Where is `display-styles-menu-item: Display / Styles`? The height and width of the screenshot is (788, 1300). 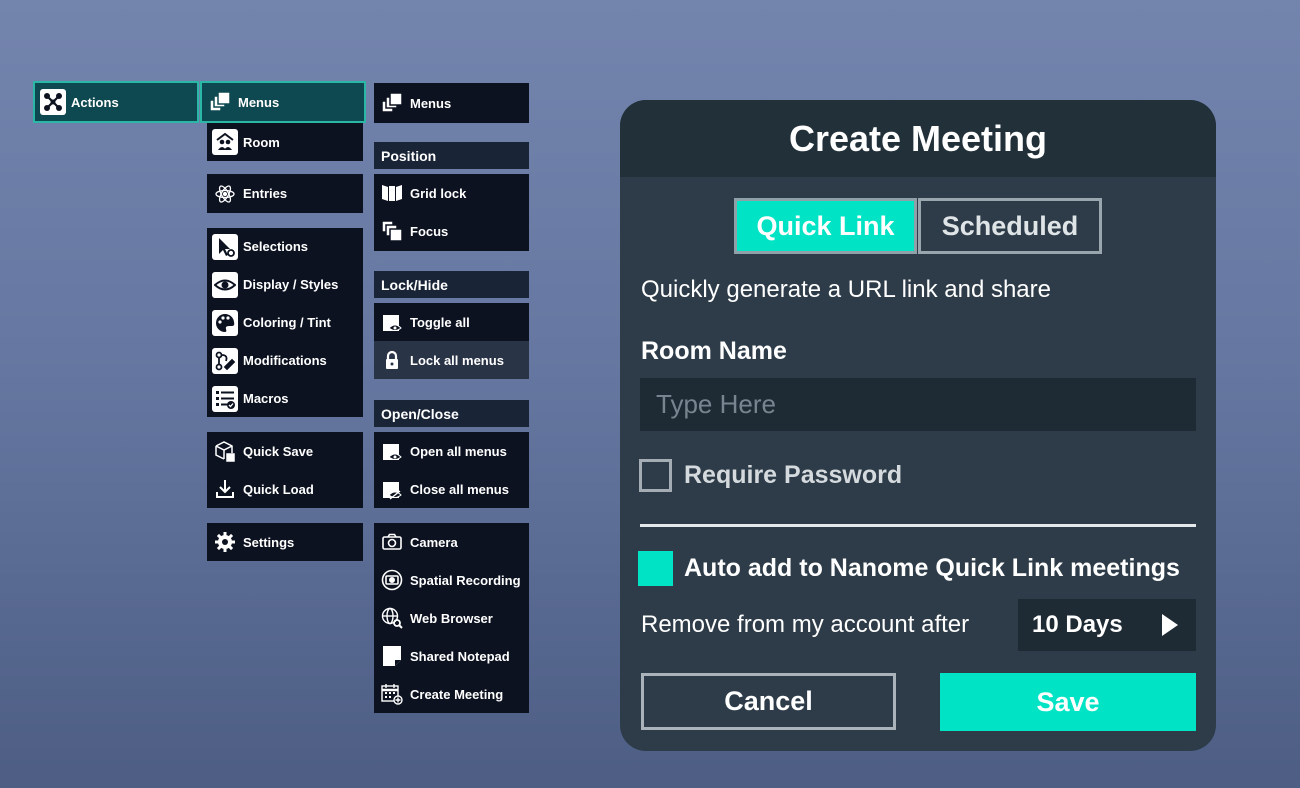
display-styles-menu-item: Display / Styles is located at coordinates (285, 284).